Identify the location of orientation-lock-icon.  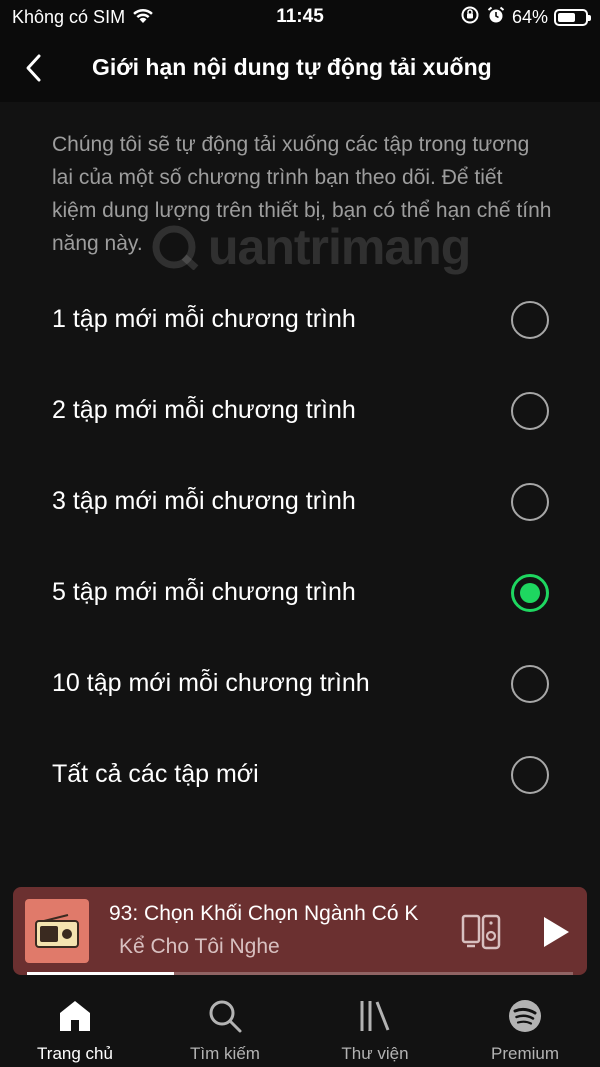
(470, 17).